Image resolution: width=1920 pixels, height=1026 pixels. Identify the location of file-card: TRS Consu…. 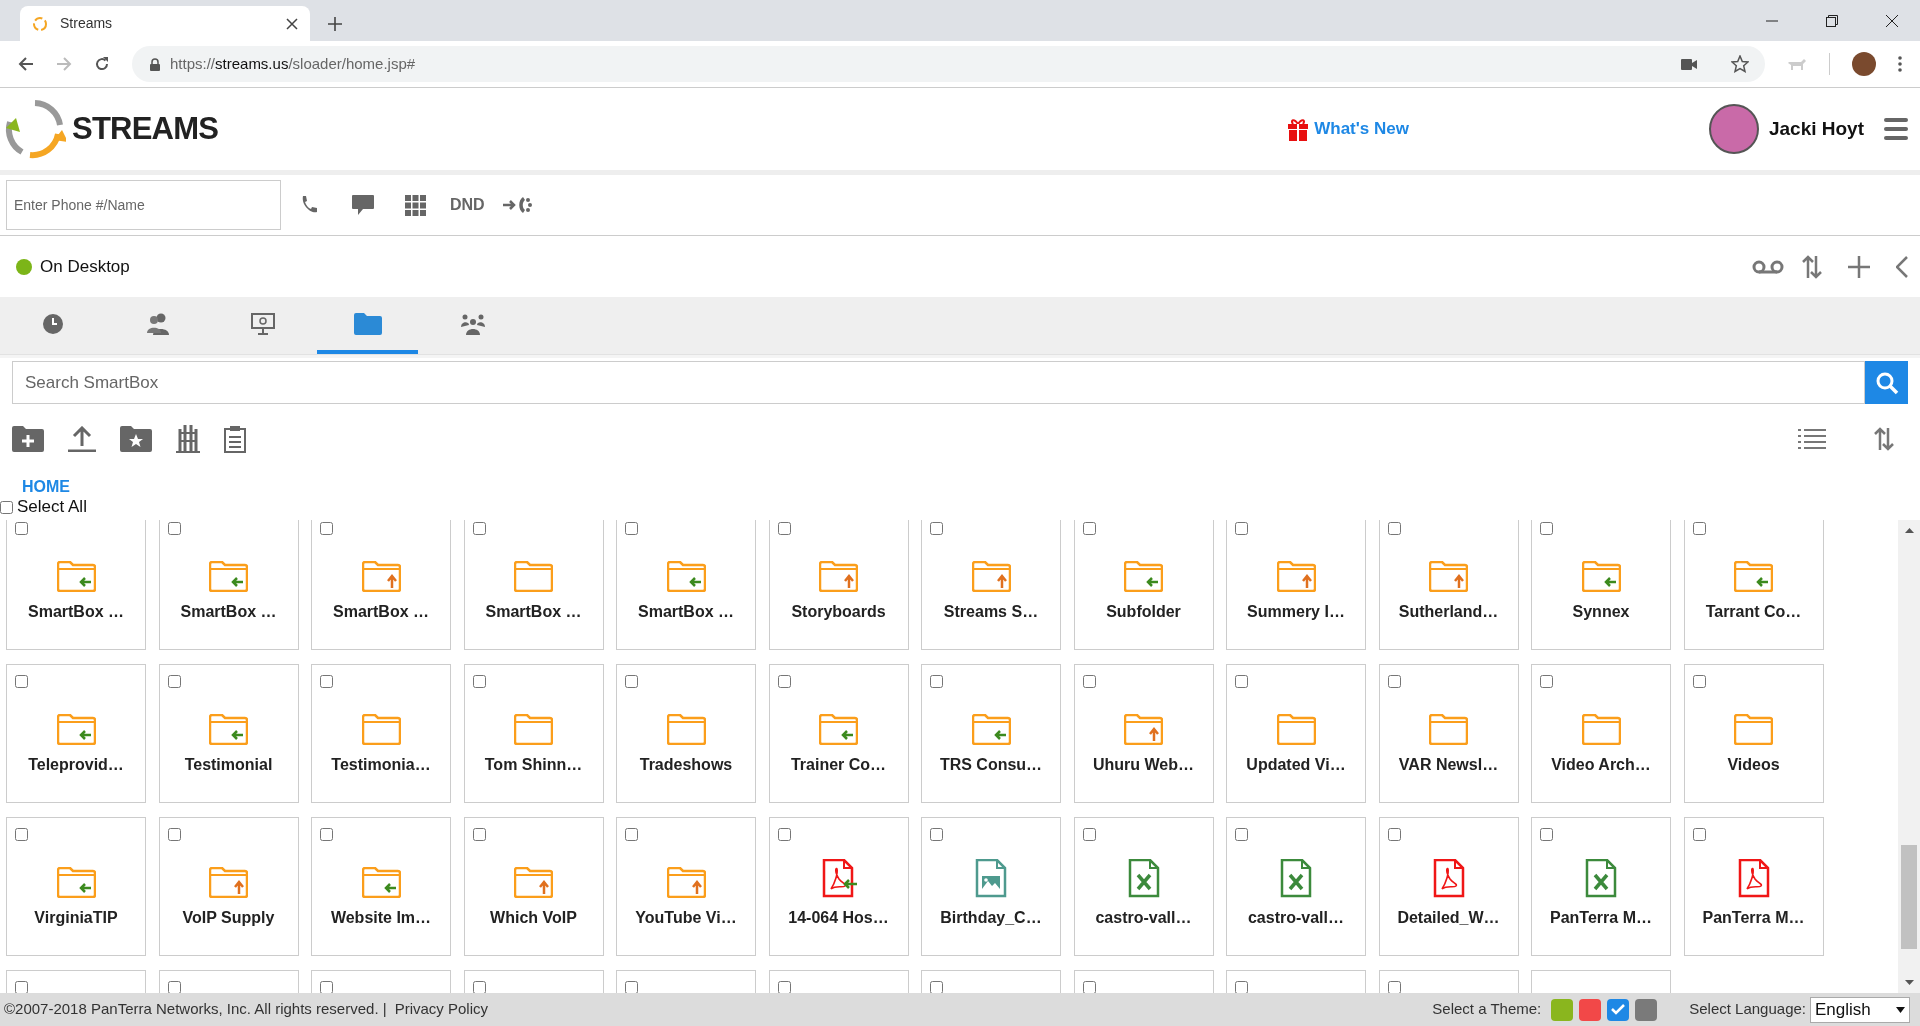
(991, 733).